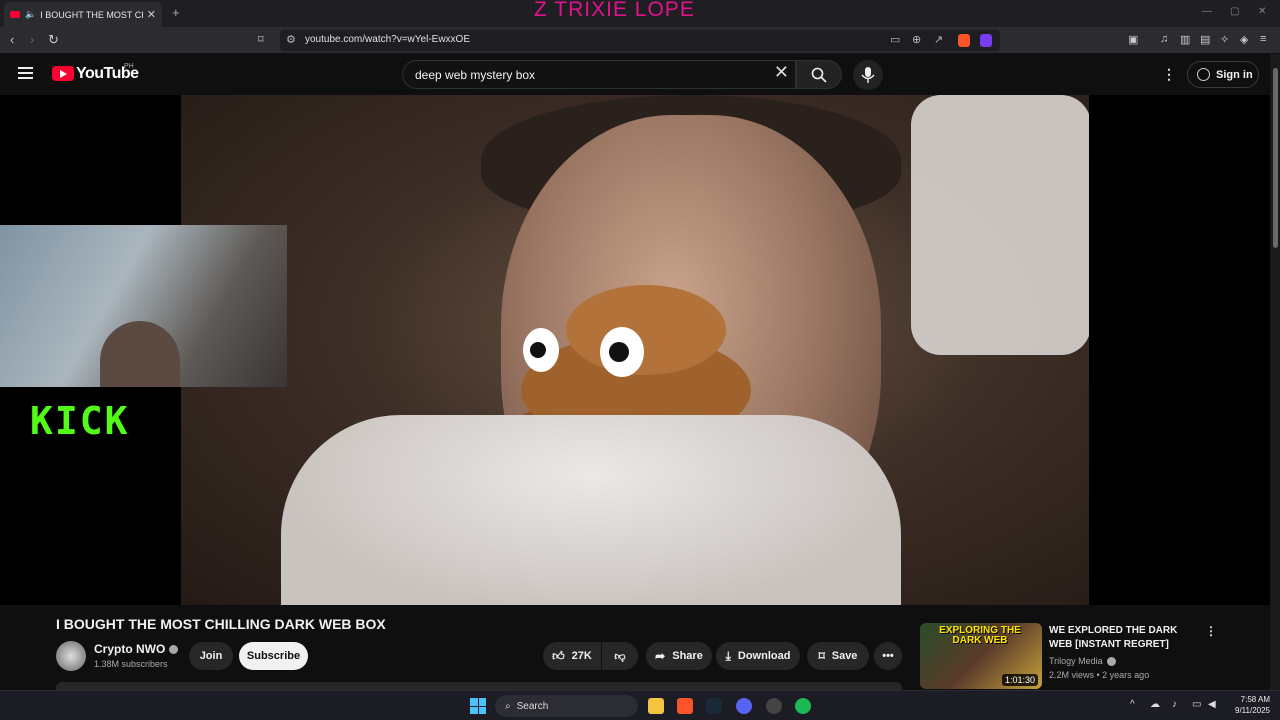 Image resolution: width=1280 pixels, height=720 pixels. What do you see at coordinates (1155, 704) in the screenshot?
I see `onedrive-icon: ☁` at bounding box center [1155, 704].